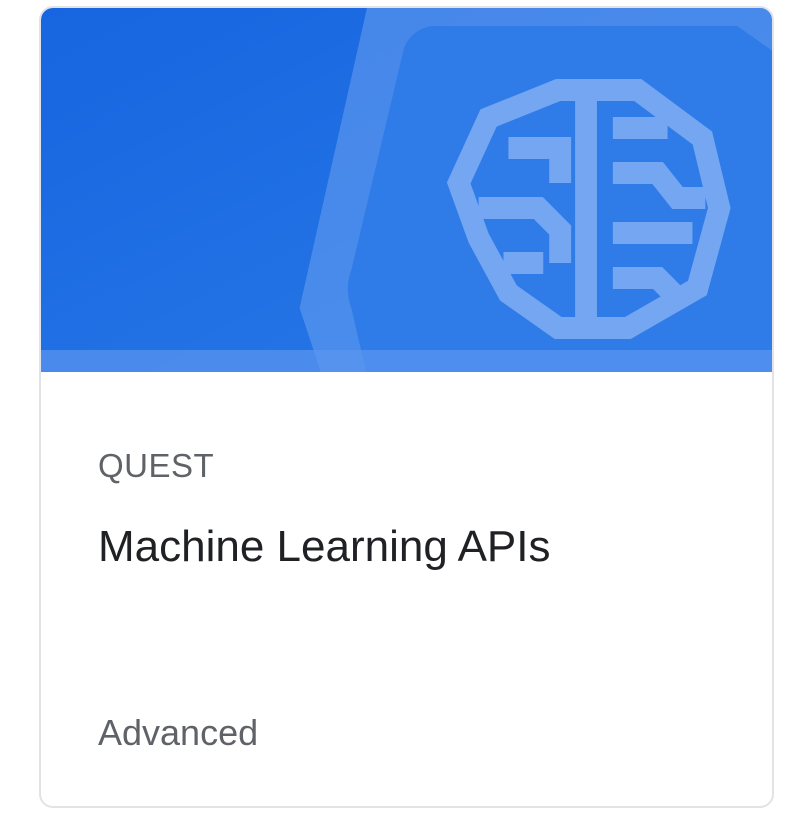  I want to click on card-type-label: QUEST, so click(156, 465).